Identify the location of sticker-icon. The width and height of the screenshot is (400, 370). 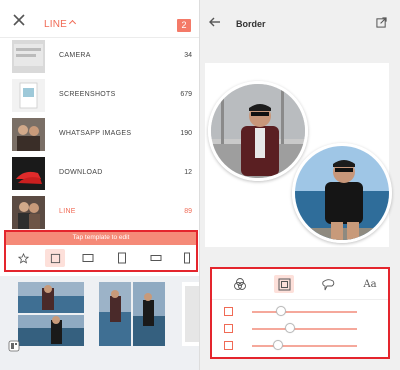
(328, 284).